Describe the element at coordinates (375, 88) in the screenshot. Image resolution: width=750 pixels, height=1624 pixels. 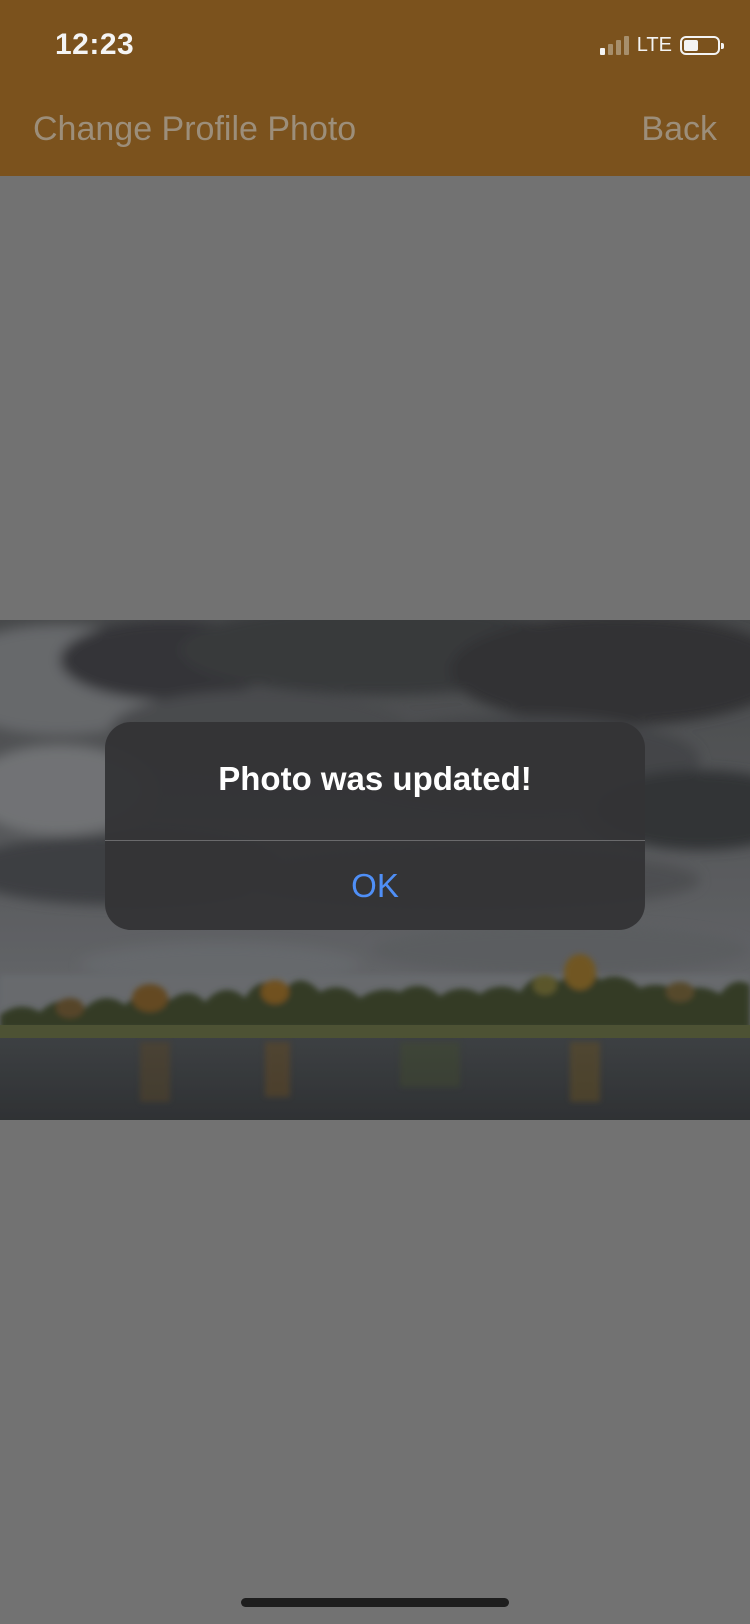
I see `header: 12:23 LTE Change Profile Photo Back` at that location.